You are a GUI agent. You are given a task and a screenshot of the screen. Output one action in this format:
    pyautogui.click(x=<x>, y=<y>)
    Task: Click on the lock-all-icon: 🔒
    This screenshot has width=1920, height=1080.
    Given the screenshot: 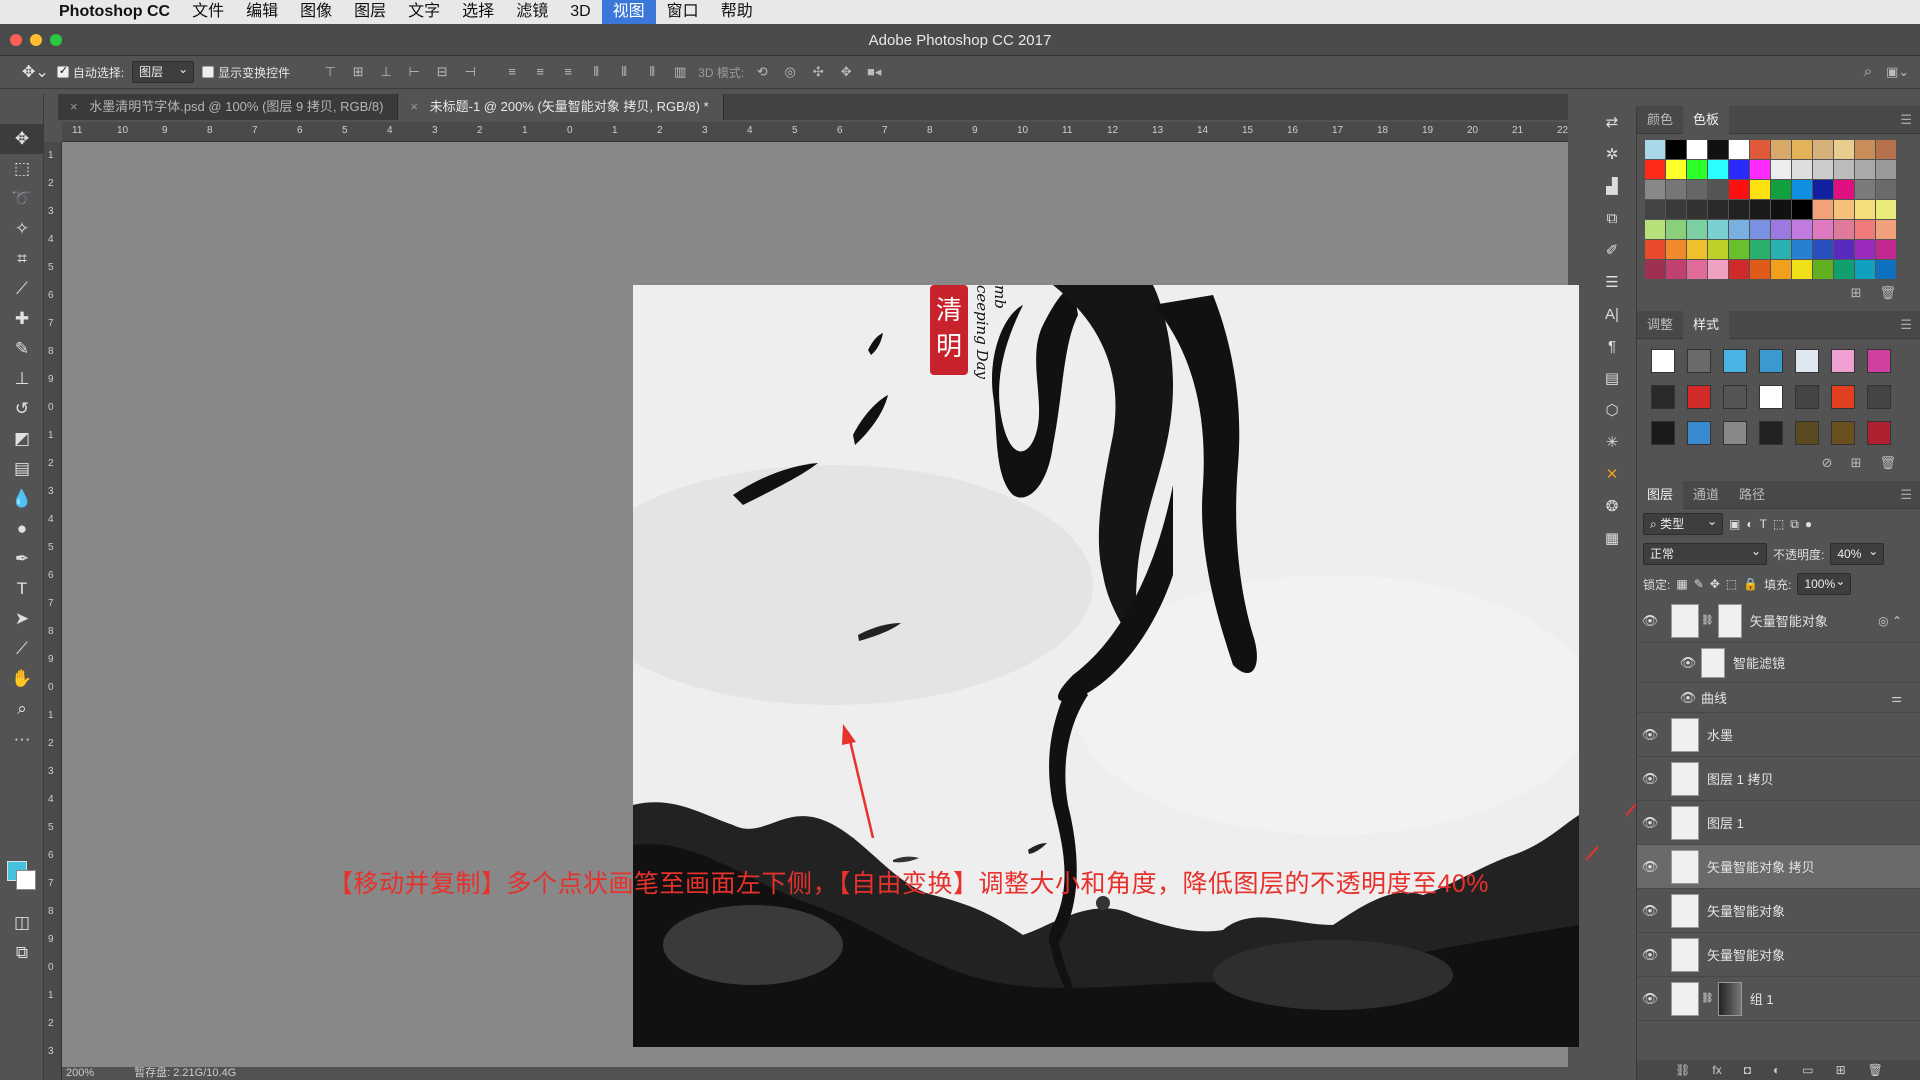 What is the action you would take?
    pyautogui.click(x=1750, y=584)
    